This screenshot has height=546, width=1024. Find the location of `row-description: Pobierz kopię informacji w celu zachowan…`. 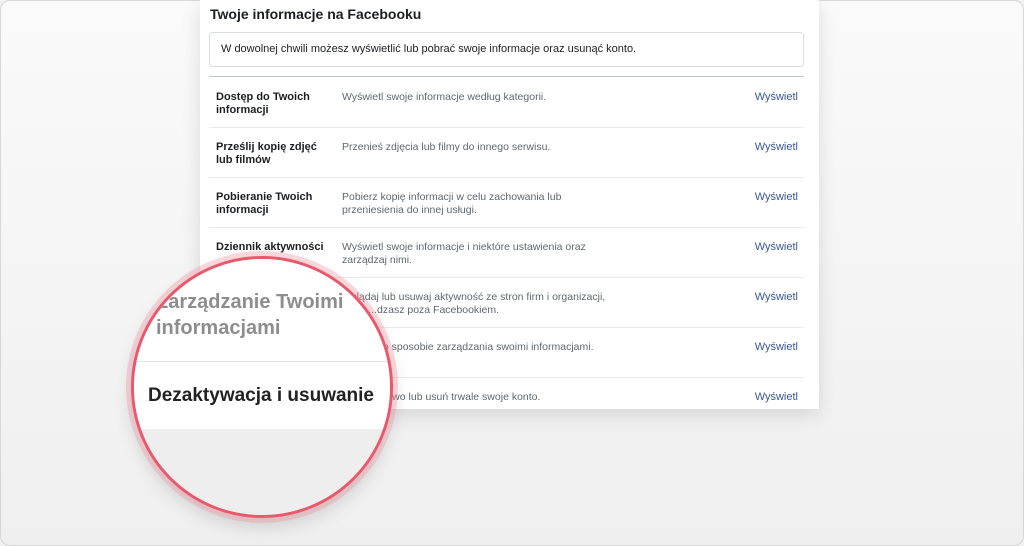

row-description: Pobierz kopię informacji w celu zachowan… is located at coordinates (452, 203).